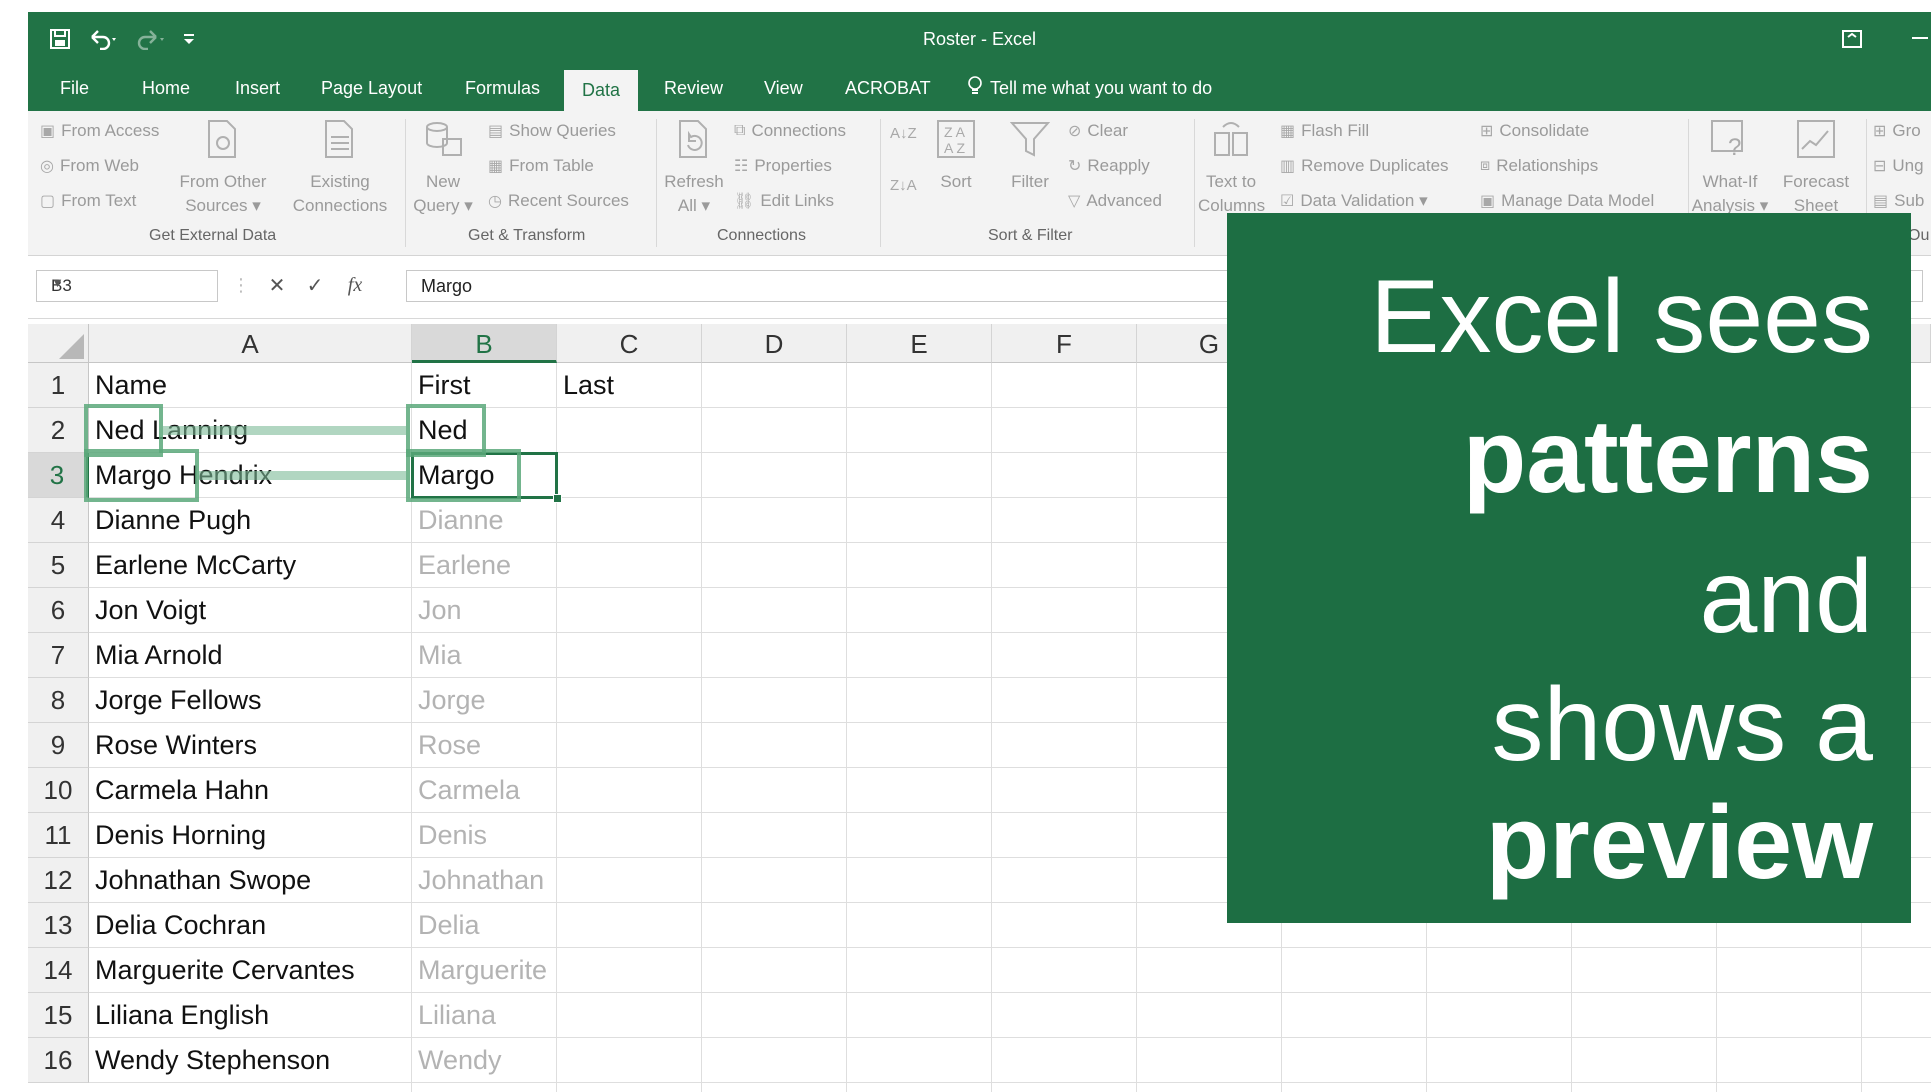 The height and width of the screenshot is (1092, 1931). What do you see at coordinates (1030, 156) in the screenshot?
I see `filter-button: Filter` at bounding box center [1030, 156].